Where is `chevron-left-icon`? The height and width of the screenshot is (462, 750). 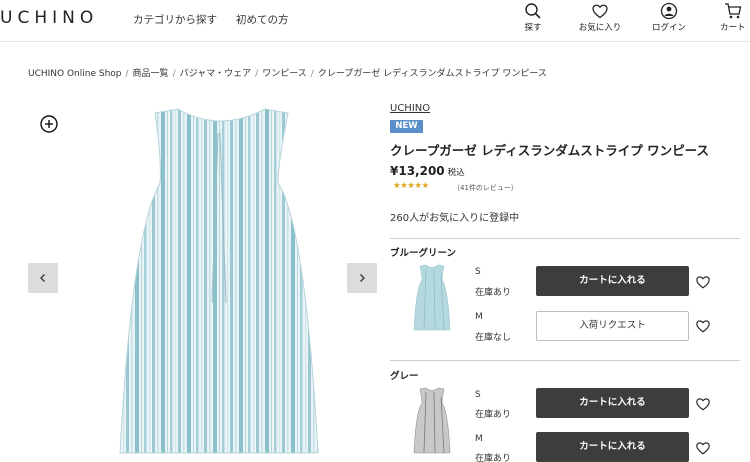
chevron-left-icon is located at coordinates (42, 278).